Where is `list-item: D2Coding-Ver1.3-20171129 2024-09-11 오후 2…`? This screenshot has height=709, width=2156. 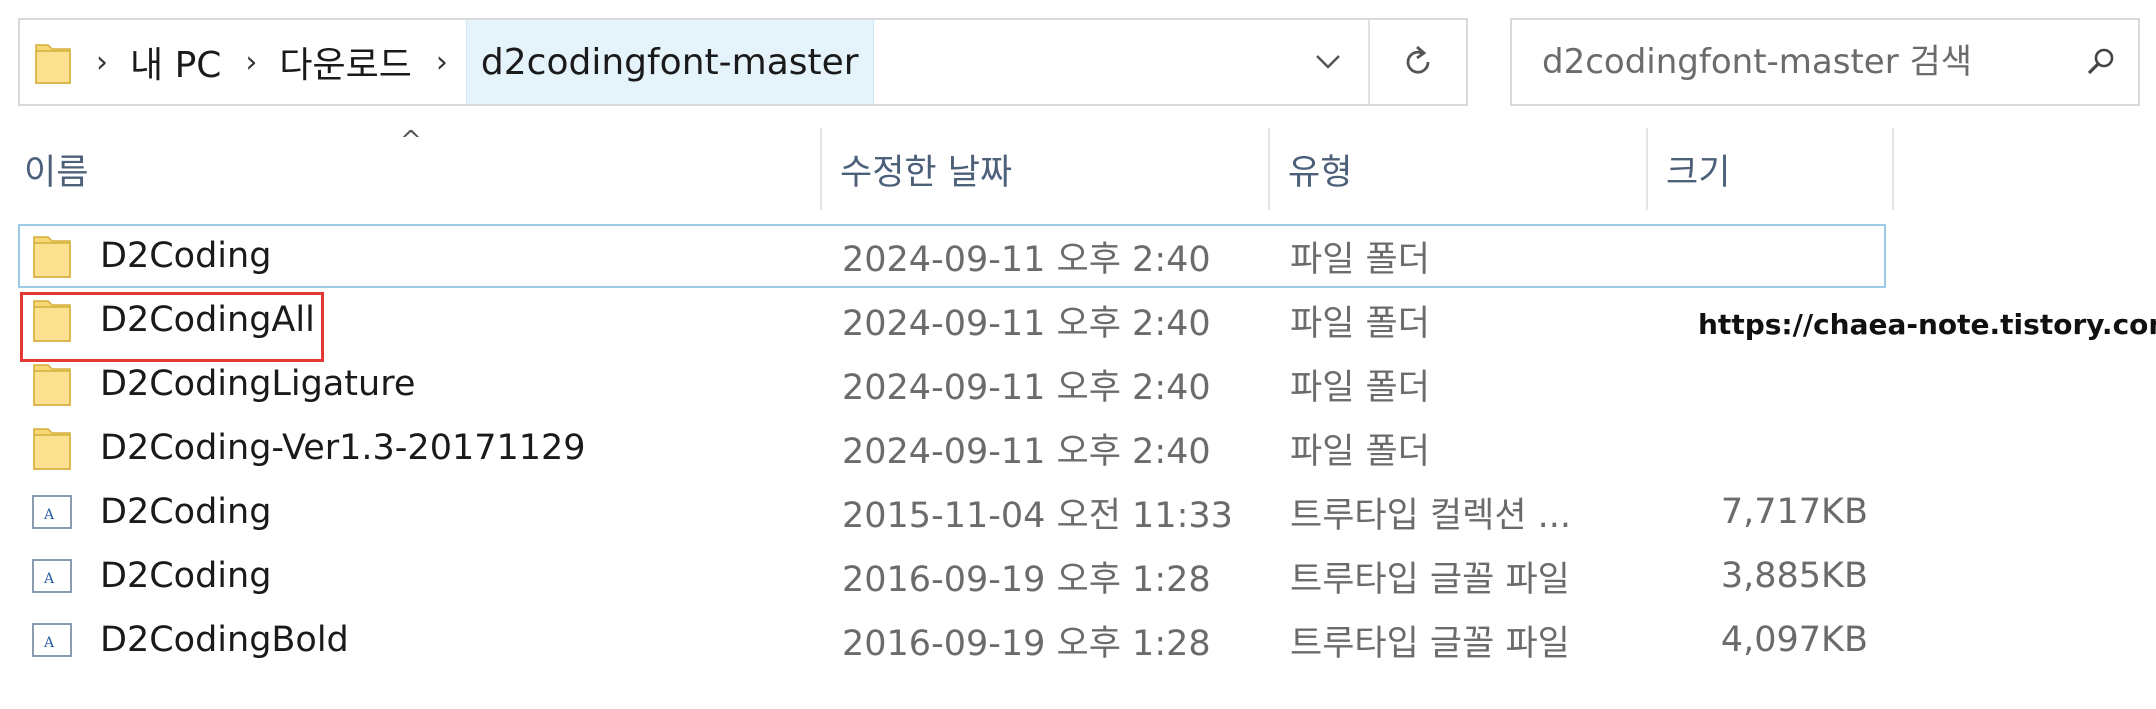 list-item: D2Coding-Ver1.3-20171129 2024-09-11 오후 2… is located at coordinates (952, 448).